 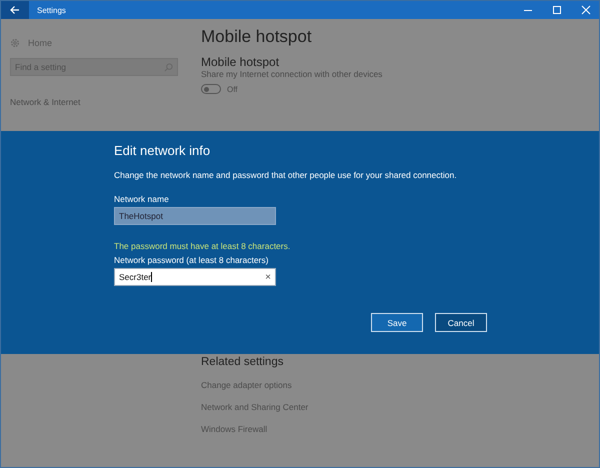 What do you see at coordinates (461, 322) in the screenshot?
I see `cancel-button: Cancel` at bounding box center [461, 322].